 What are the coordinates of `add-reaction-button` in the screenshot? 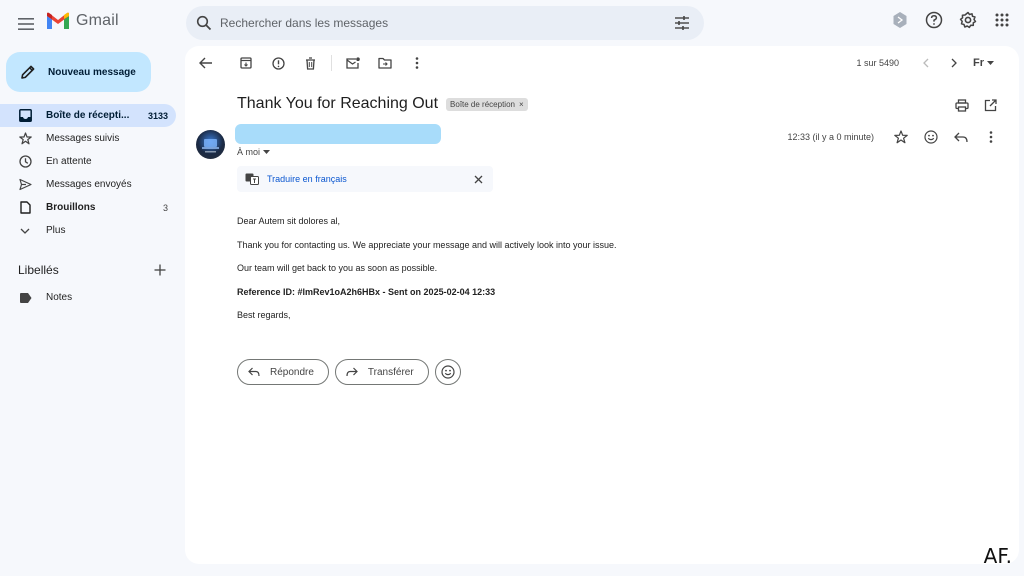 It's located at (931, 137).